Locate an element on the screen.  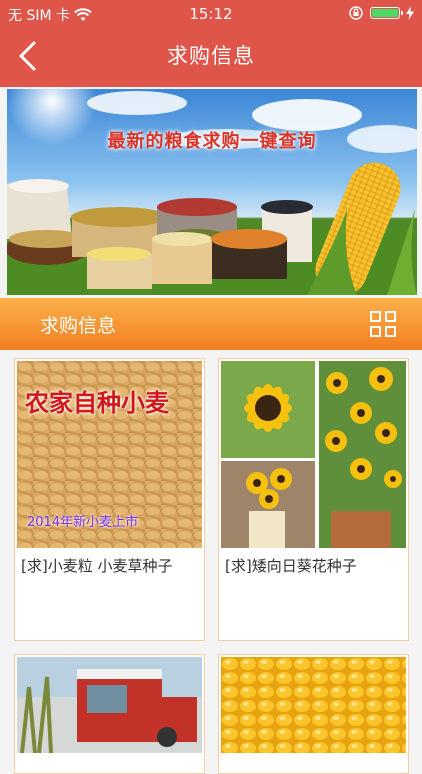
charging-icon is located at coordinates (410, 13).